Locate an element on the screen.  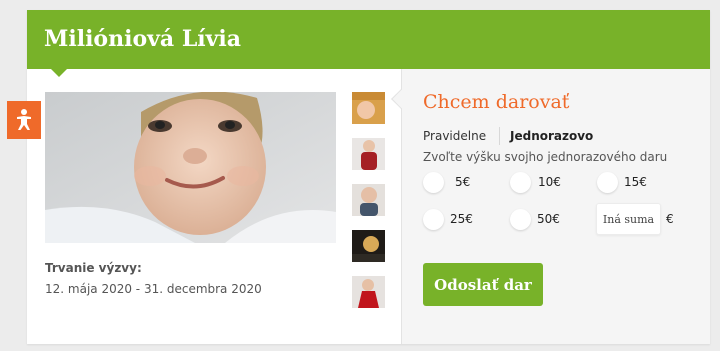
duration-value: 12. mája 2020 - 31. decembra 2020 is located at coordinates (153, 289).